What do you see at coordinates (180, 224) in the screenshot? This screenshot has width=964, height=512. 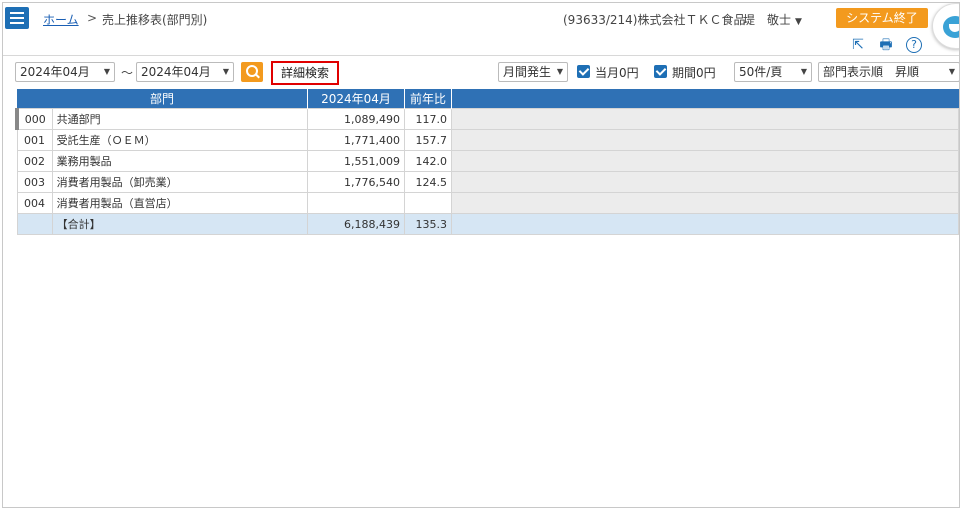 I see `total-name: 【合計】` at bounding box center [180, 224].